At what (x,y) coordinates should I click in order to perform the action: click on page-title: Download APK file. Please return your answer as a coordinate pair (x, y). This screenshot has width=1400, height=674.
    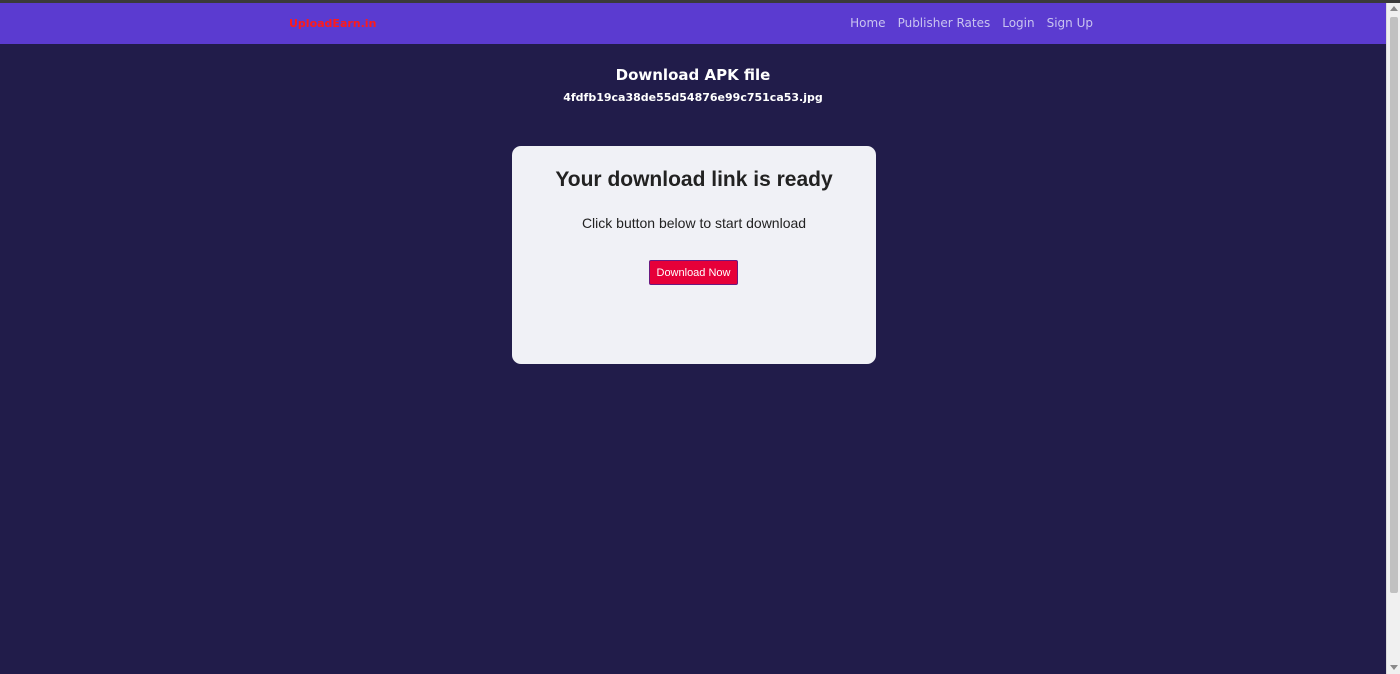
    Looking at the image, I should click on (693, 75).